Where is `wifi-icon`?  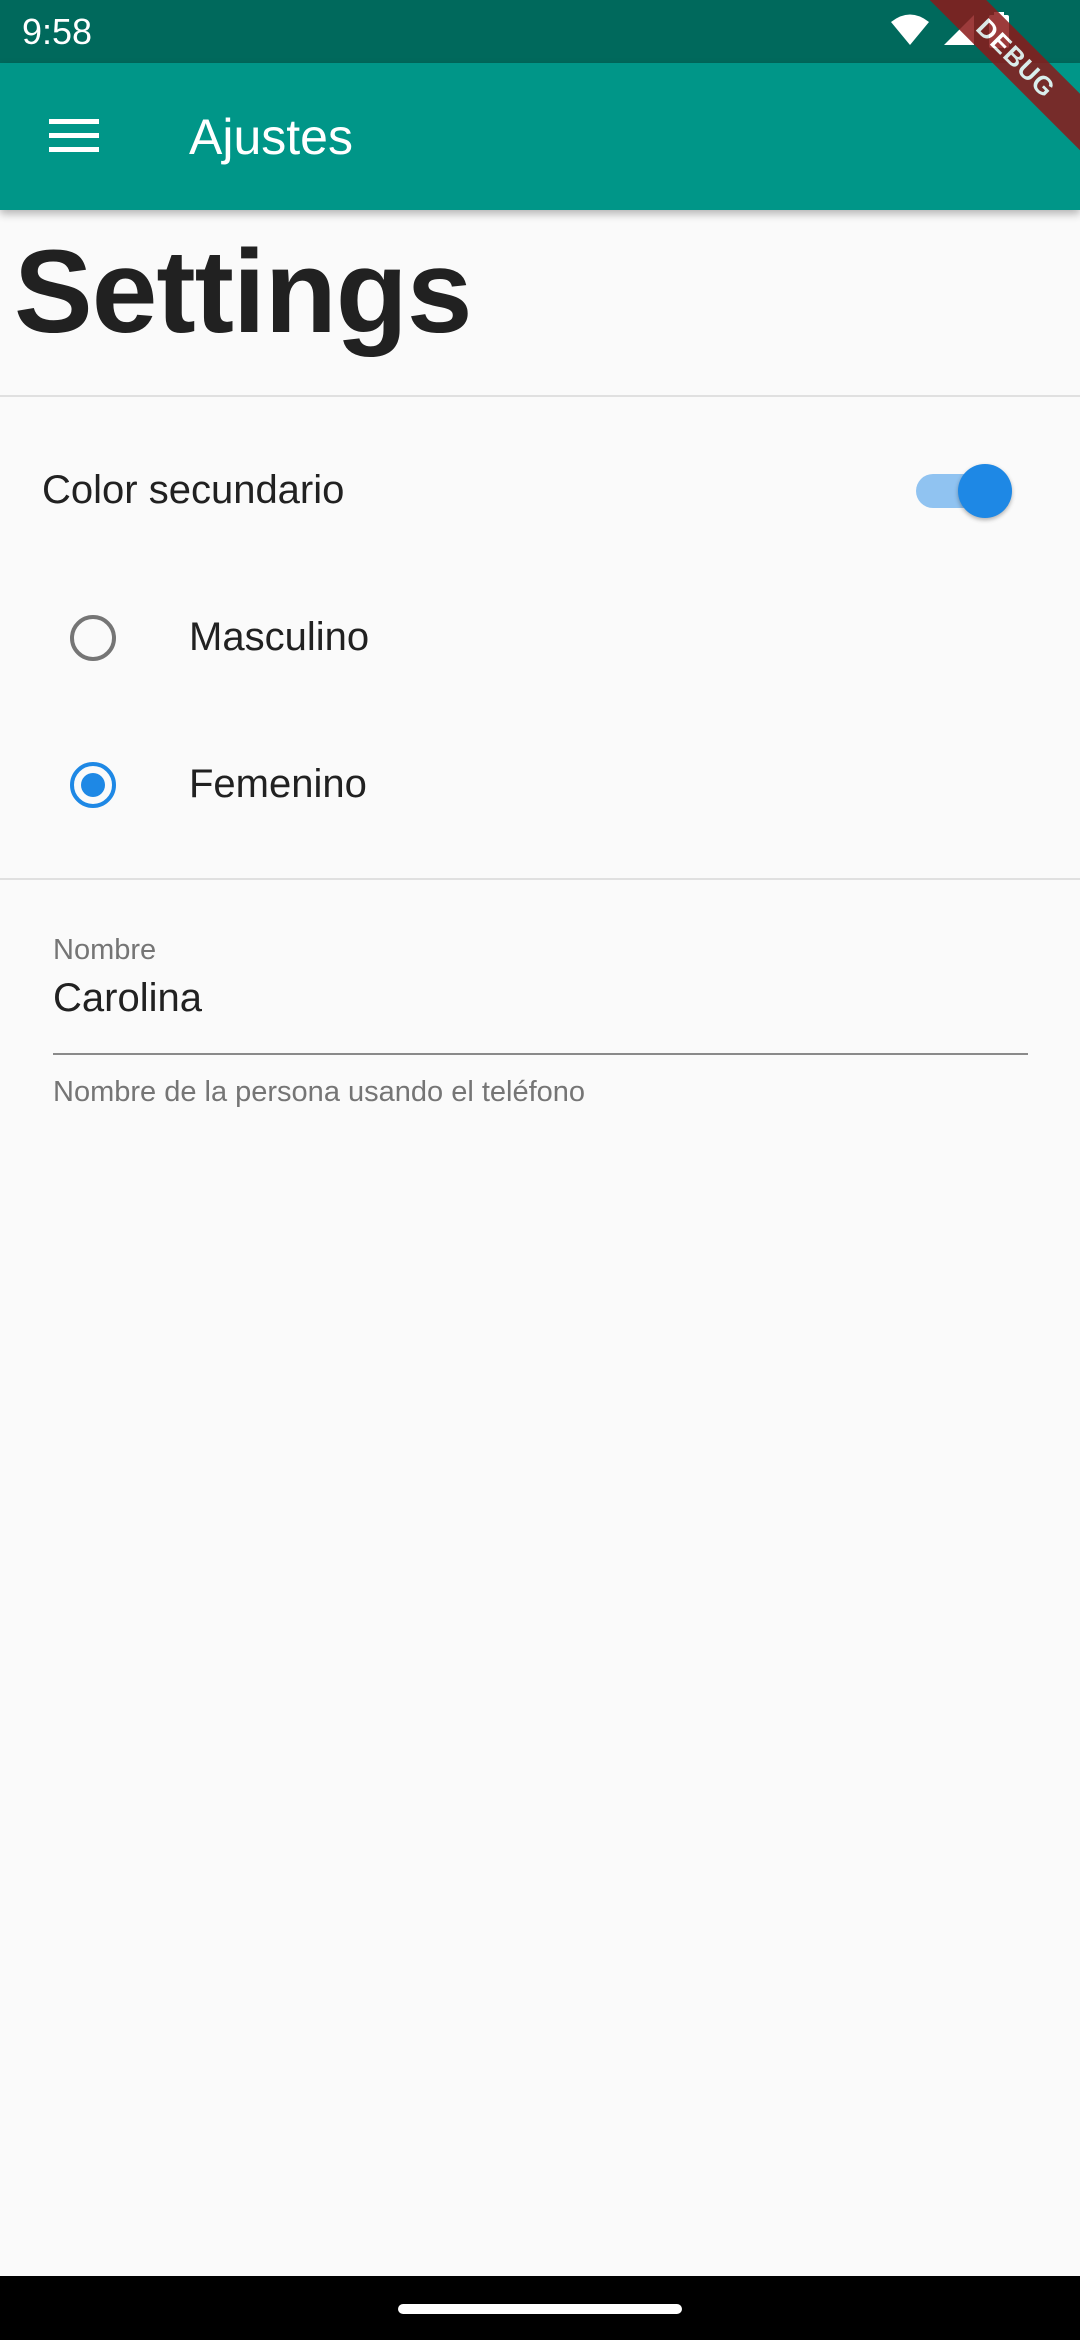
wifi-icon is located at coordinates (910, 32).